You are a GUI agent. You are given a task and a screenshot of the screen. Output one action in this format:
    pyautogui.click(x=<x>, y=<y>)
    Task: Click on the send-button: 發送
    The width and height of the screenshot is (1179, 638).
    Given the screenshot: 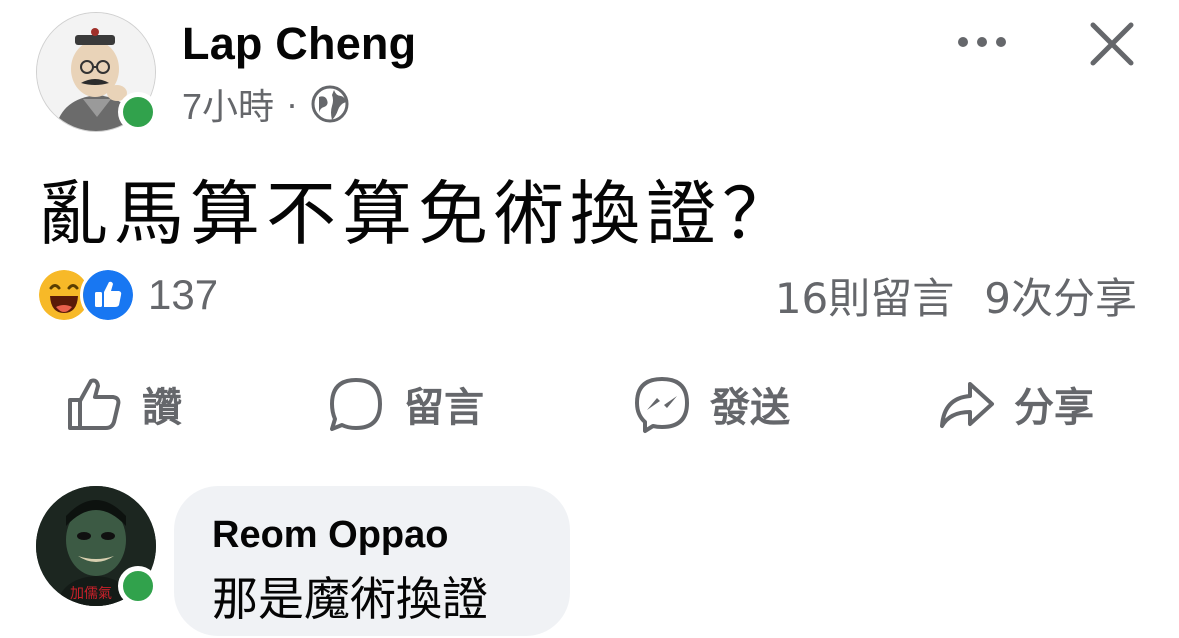 What is the action you would take?
    pyautogui.click(x=711, y=404)
    